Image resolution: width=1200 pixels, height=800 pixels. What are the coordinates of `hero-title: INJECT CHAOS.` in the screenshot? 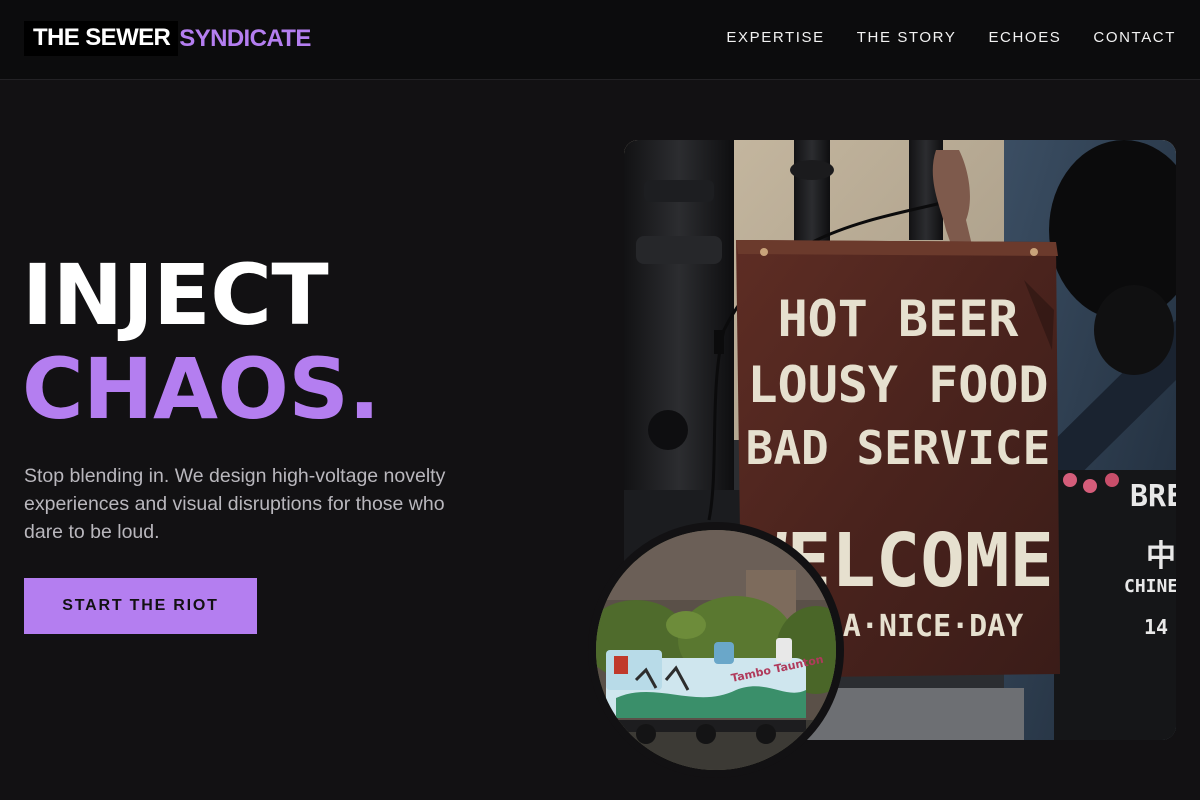 It's located at (201, 342).